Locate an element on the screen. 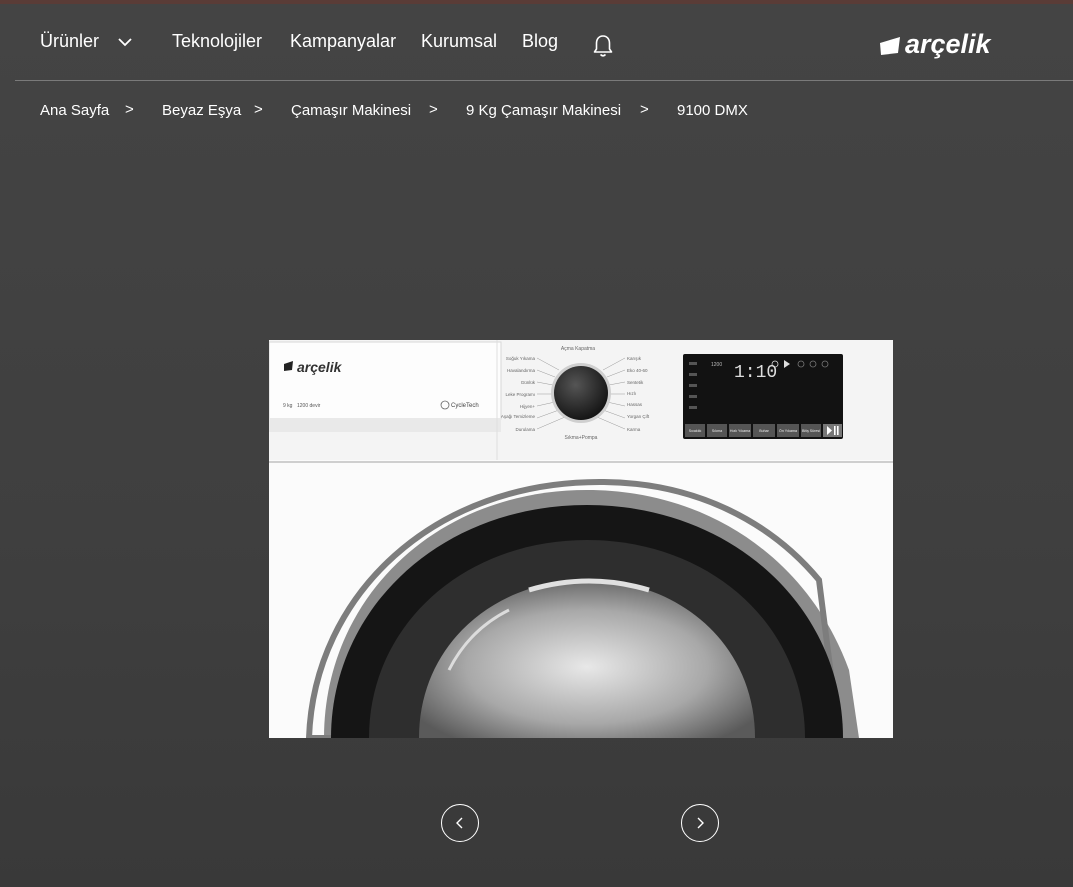 The image size is (1073, 887). svg-text: Bitiş Süresi is located at coordinates (811, 431).